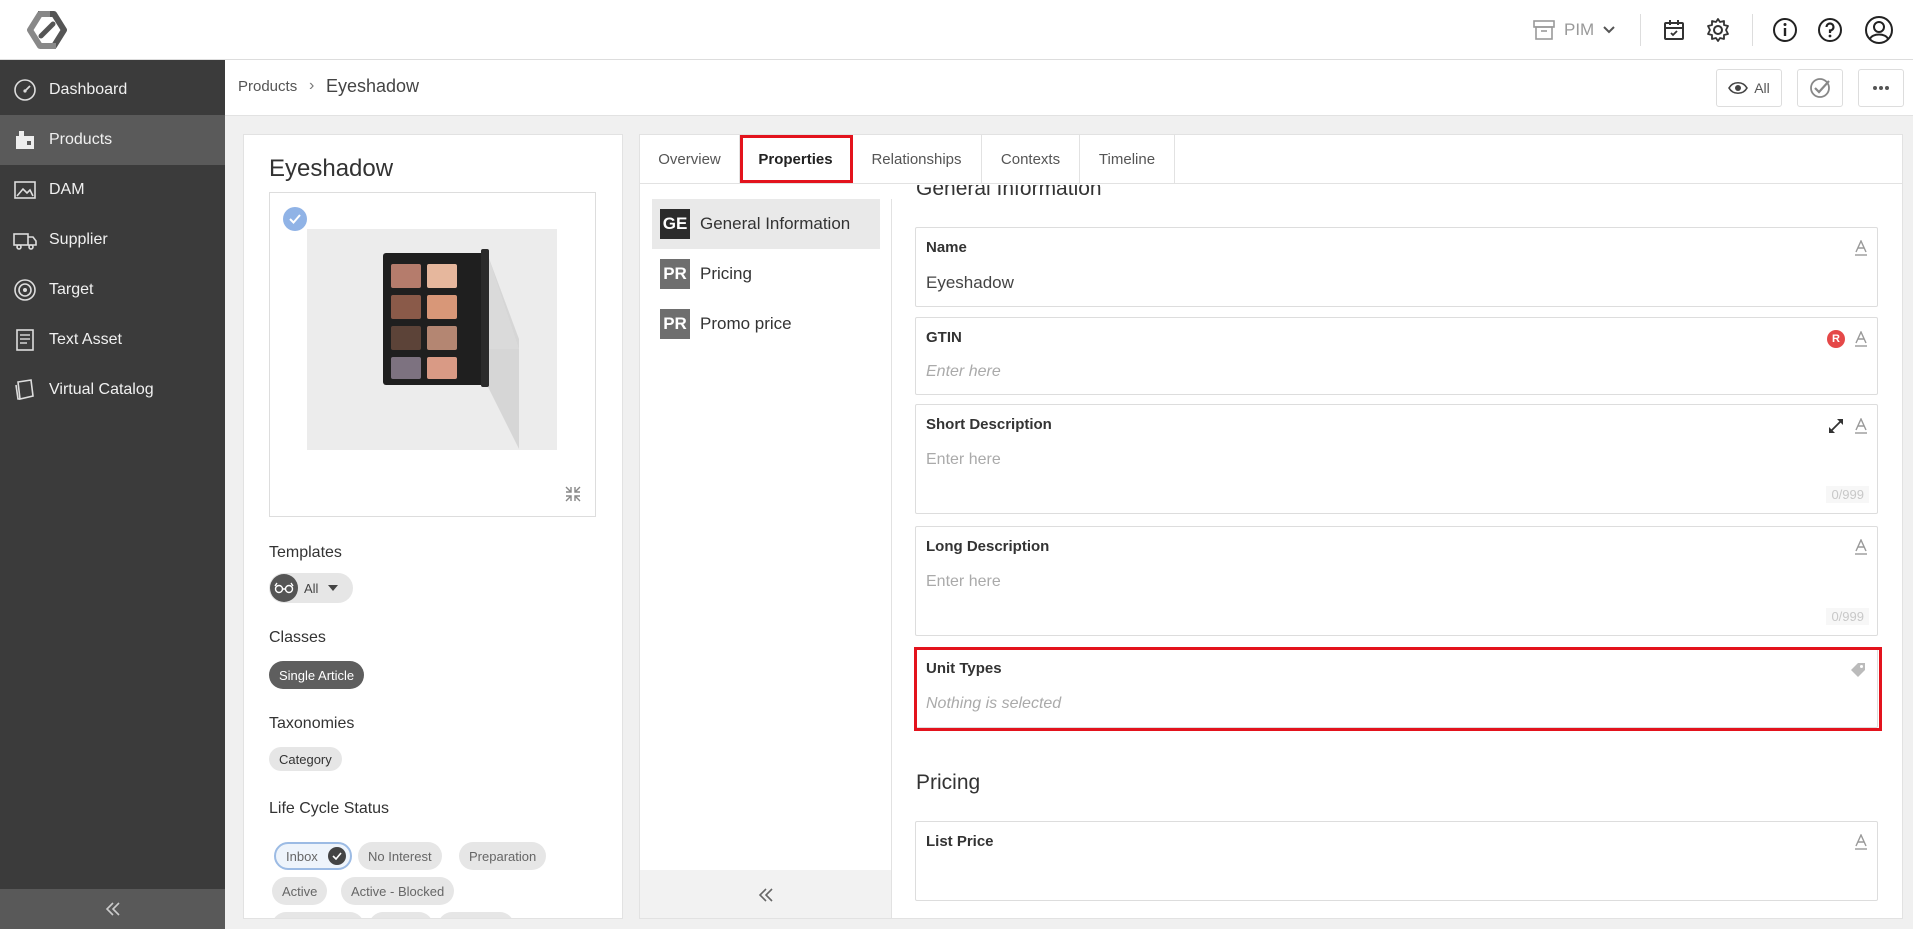 The width and height of the screenshot is (1913, 929). I want to click on lifecycle-chip-active: Active, so click(300, 891).